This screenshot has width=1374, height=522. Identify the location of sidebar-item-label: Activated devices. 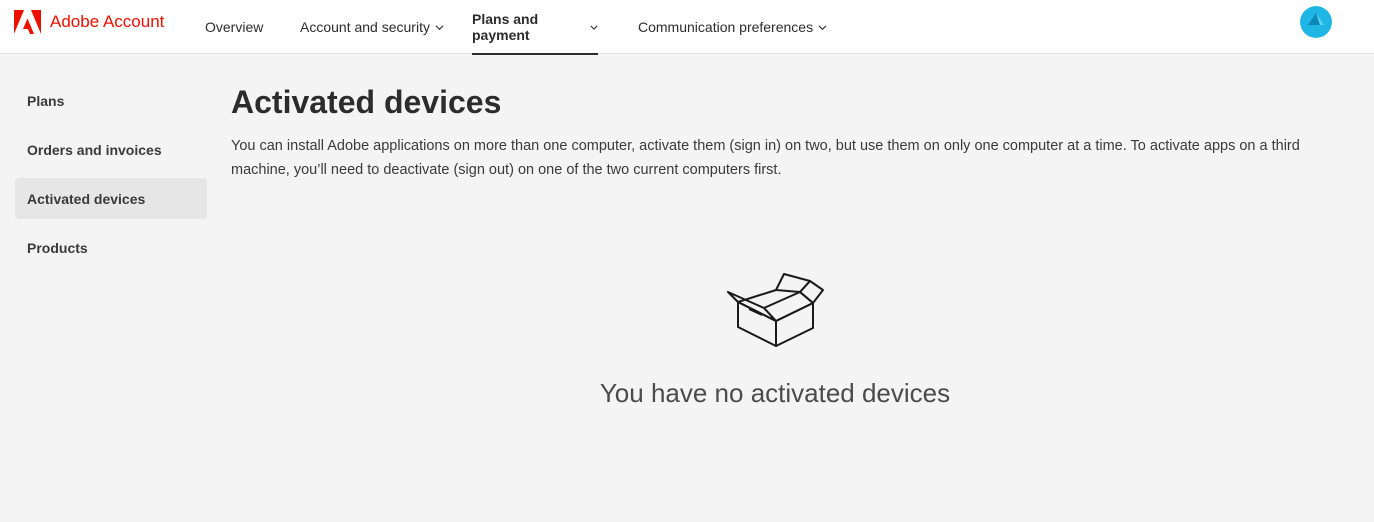
(86, 198).